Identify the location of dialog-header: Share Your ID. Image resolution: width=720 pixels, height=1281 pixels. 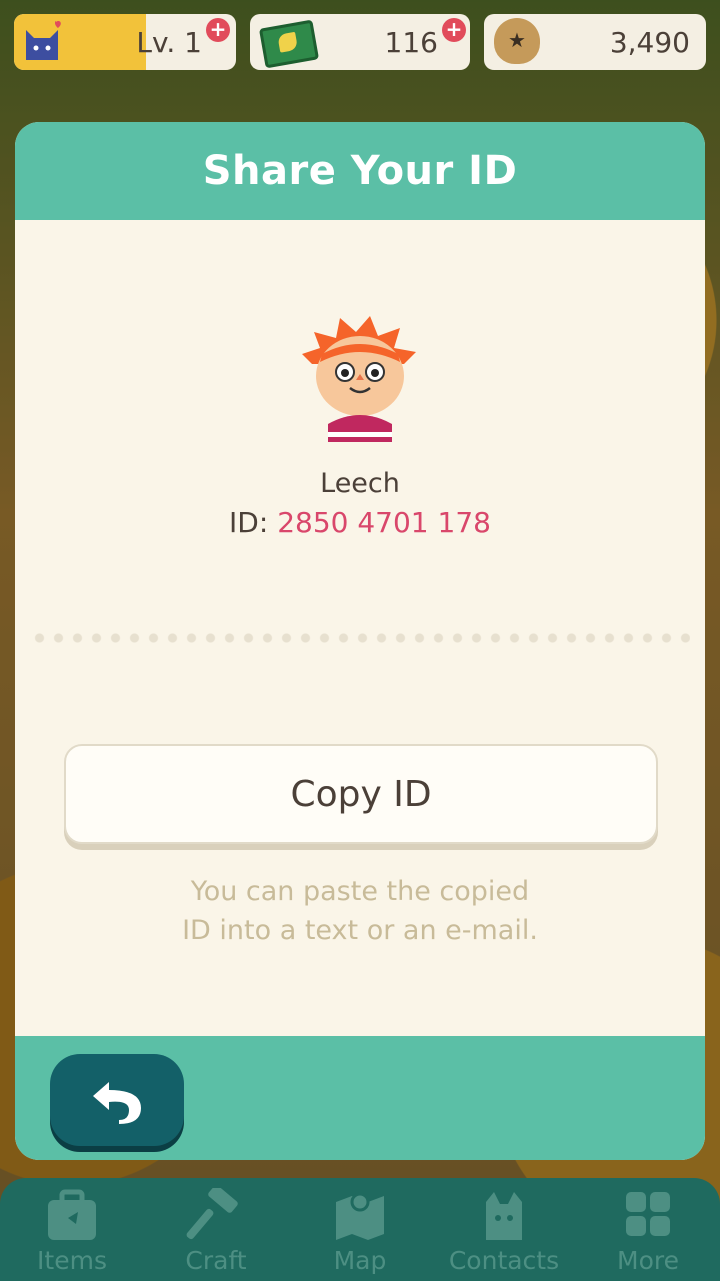
(360, 171).